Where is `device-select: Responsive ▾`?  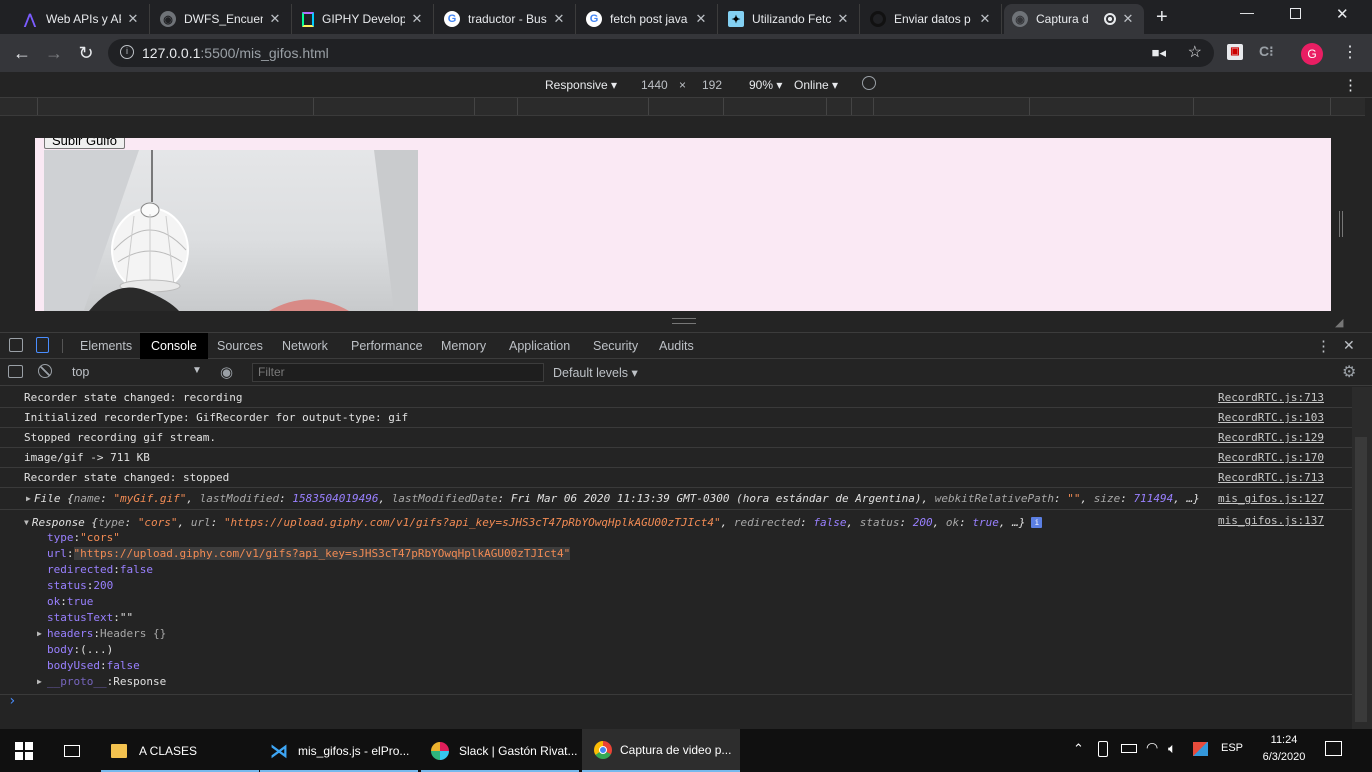
device-select: Responsive ▾ is located at coordinates (581, 85).